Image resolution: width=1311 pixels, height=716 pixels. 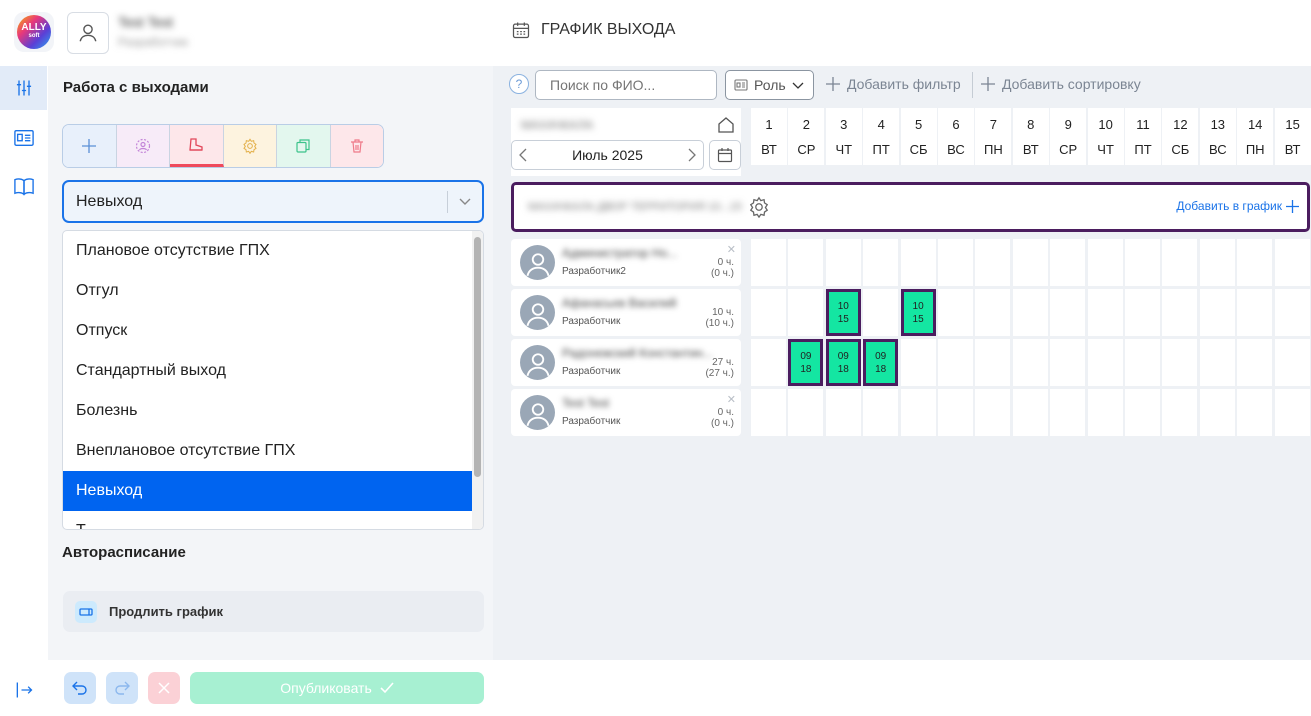 I want to click on day-column-header: 15 ВТ, so click(x=1292, y=136).